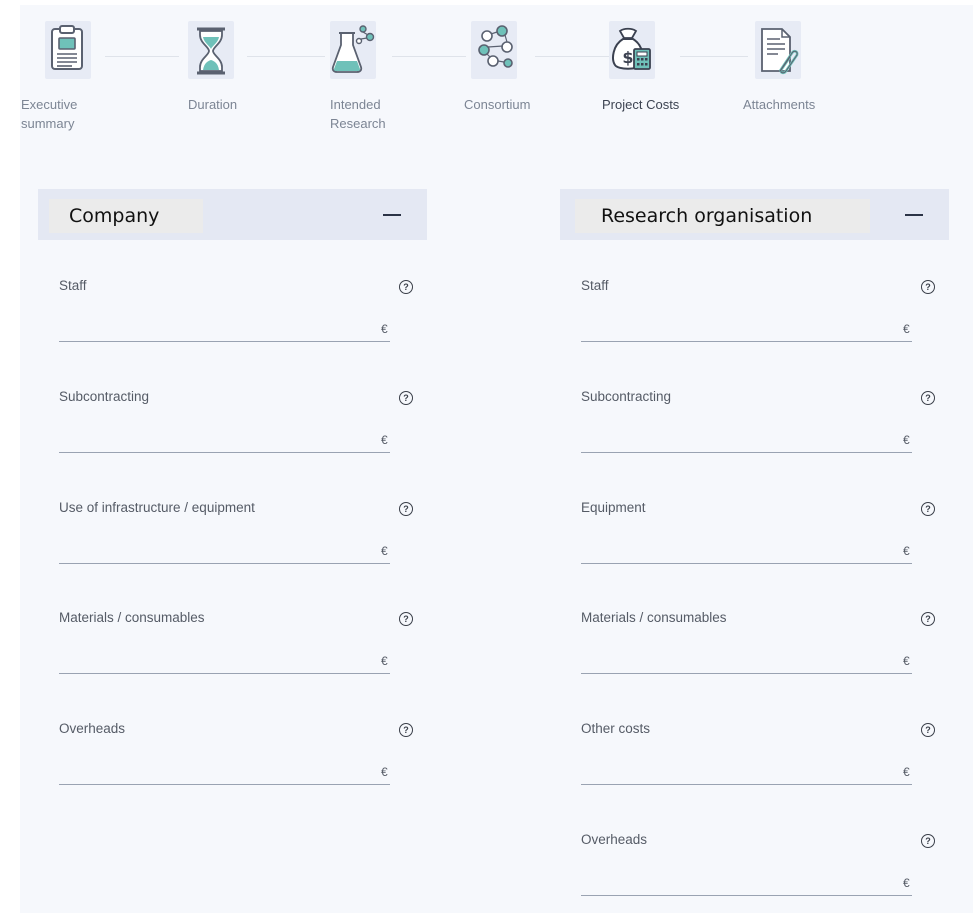  What do you see at coordinates (213, 104) in the screenshot?
I see `step-label-line: Duration` at bounding box center [213, 104].